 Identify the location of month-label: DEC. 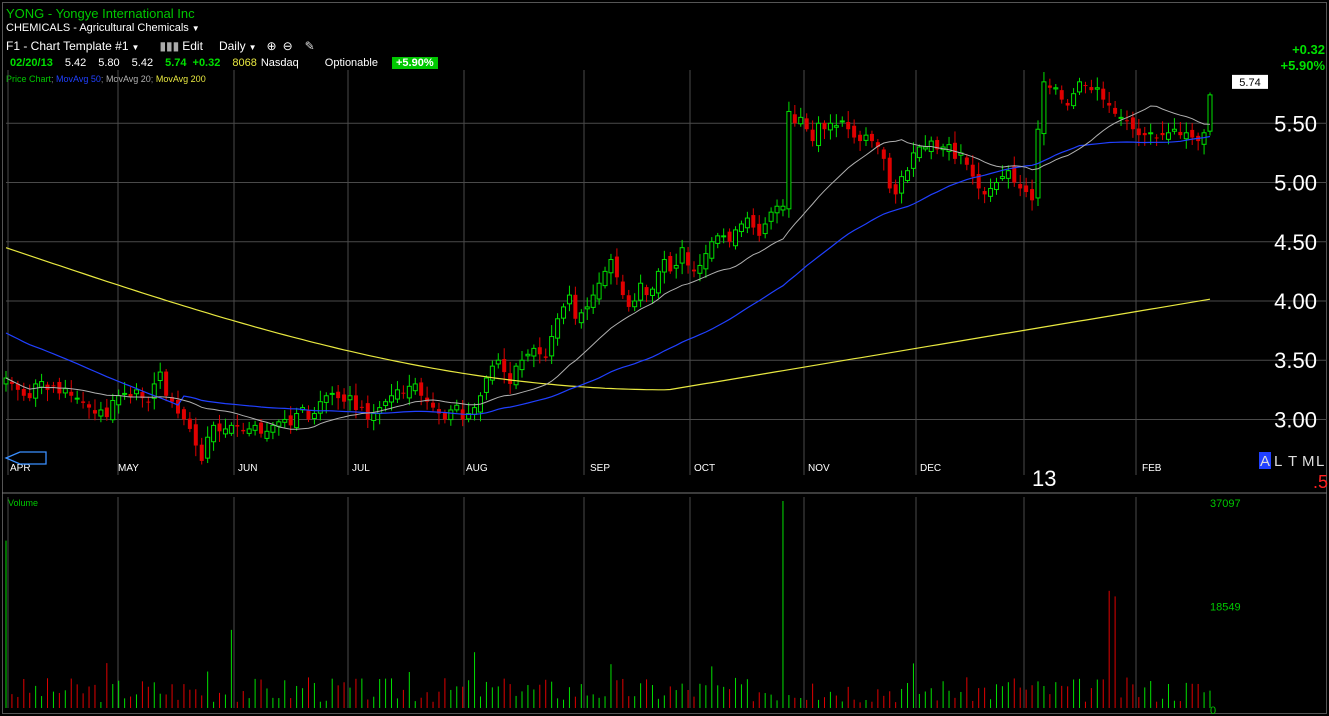
(930, 468).